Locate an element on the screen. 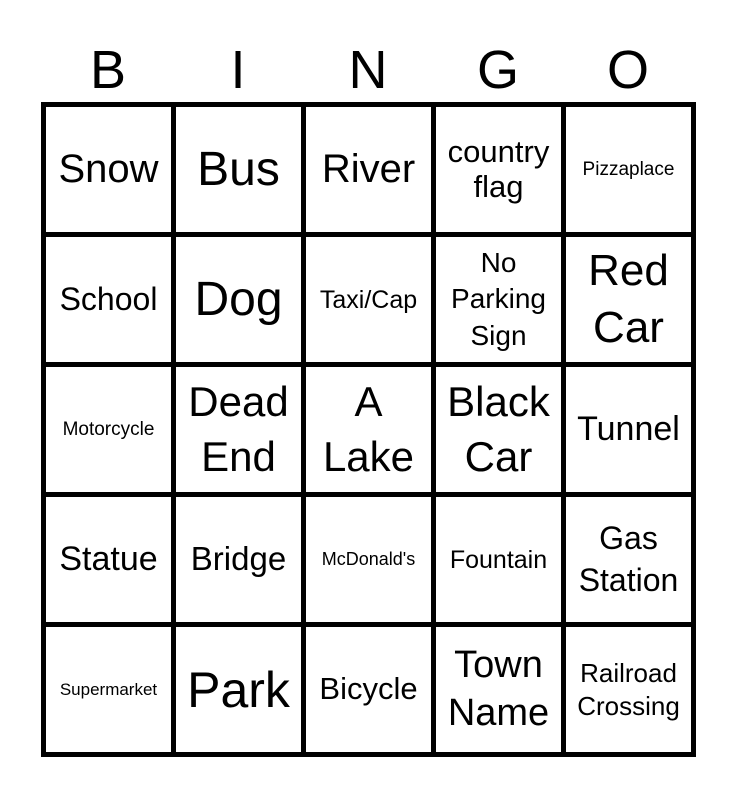  bingo-cell: No Parking Sign is located at coordinates (498, 299).